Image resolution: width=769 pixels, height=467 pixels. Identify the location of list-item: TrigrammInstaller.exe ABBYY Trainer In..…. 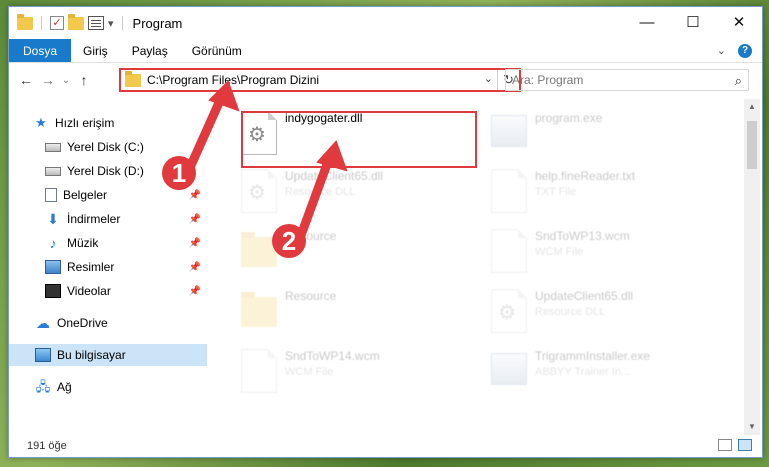
(603, 371).